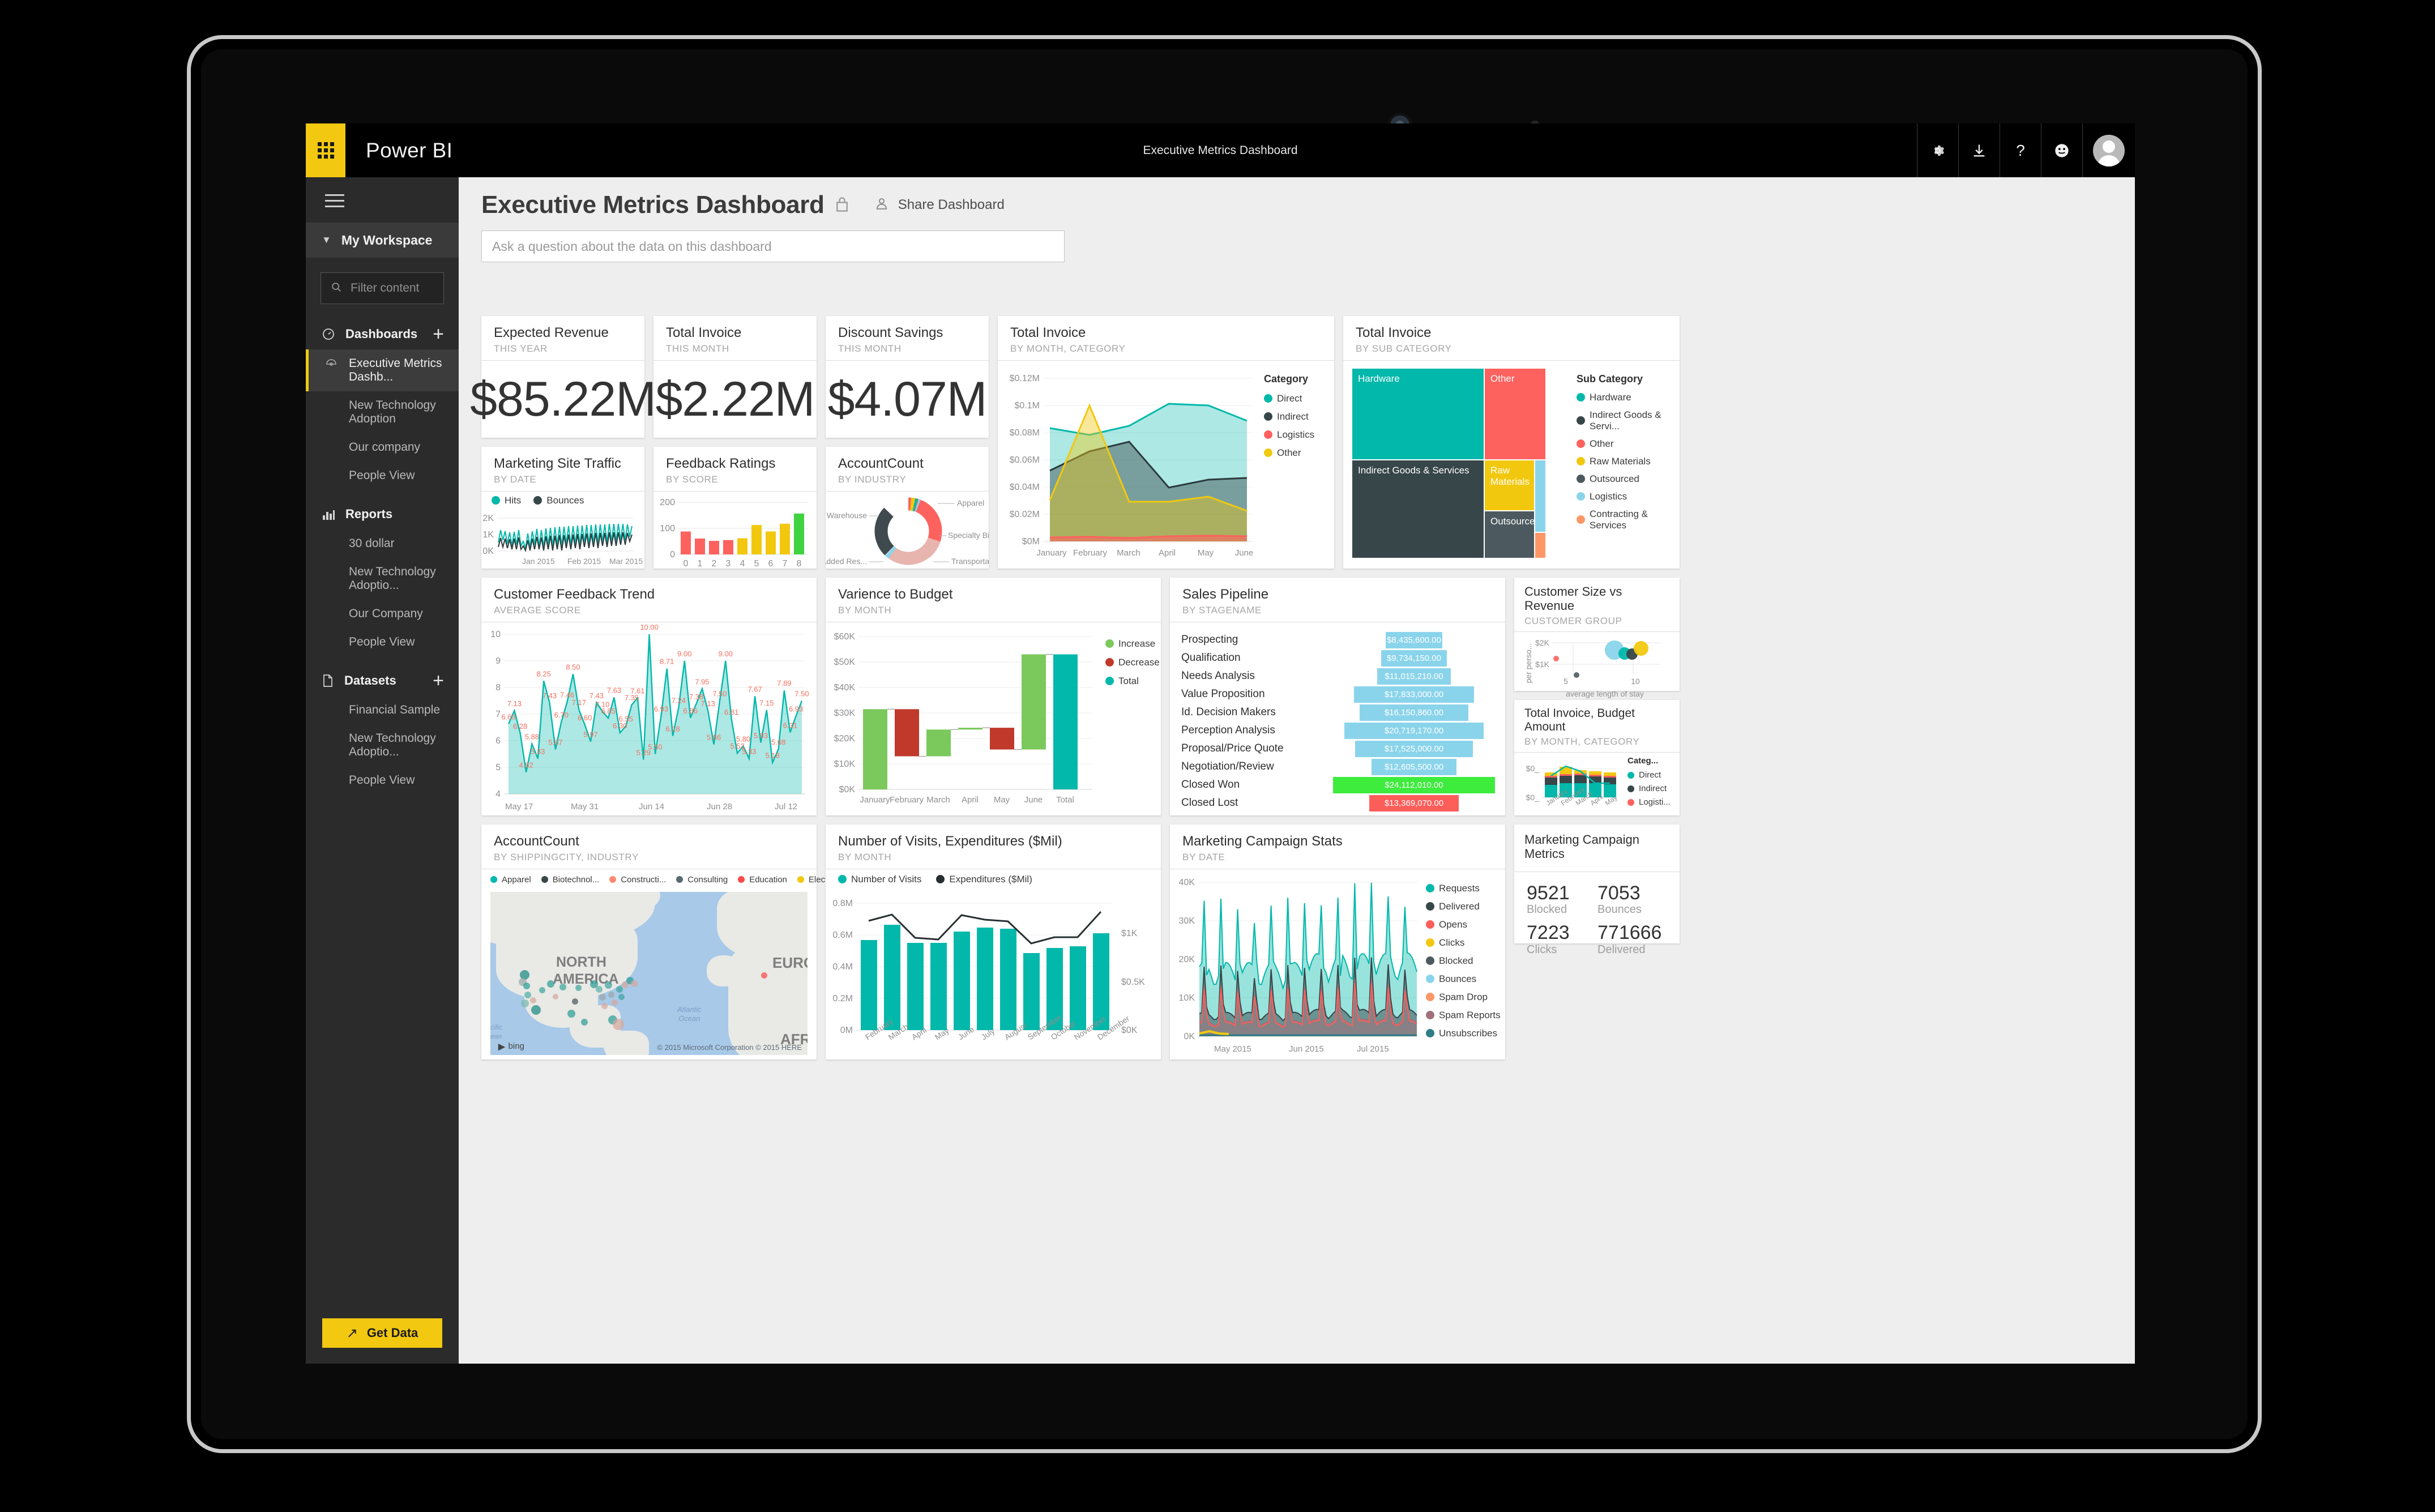 This screenshot has width=2435, height=1512. What do you see at coordinates (2108, 150) in the screenshot?
I see `avatar` at bounding box center [2108, 150].